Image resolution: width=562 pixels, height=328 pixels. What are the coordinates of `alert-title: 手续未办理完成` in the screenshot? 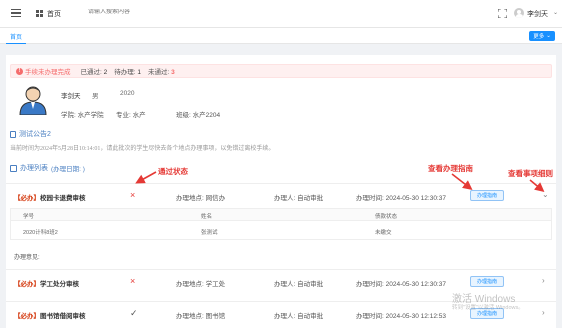 It's located at (48, 72).